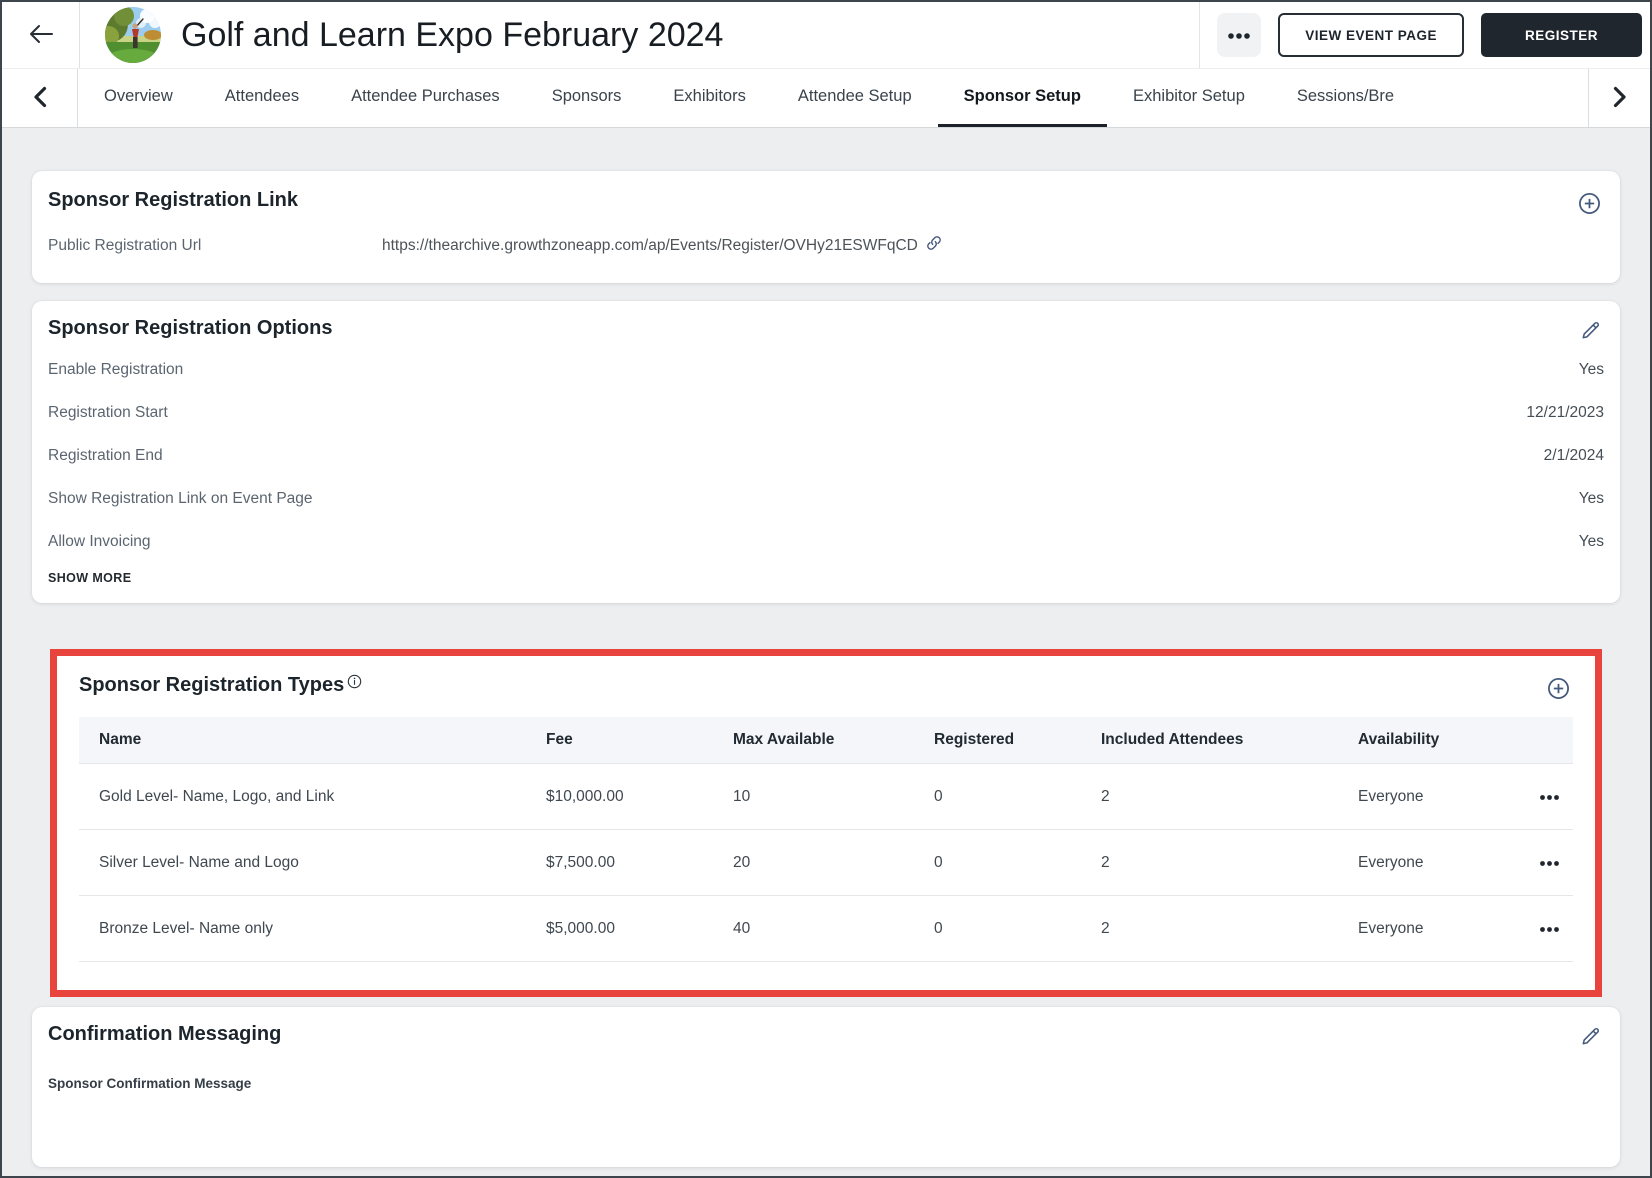 The image size is (1652, 1178). I want to click on tab-exhibitor-setup: Exhibitor Setup, so click(1189, 98).